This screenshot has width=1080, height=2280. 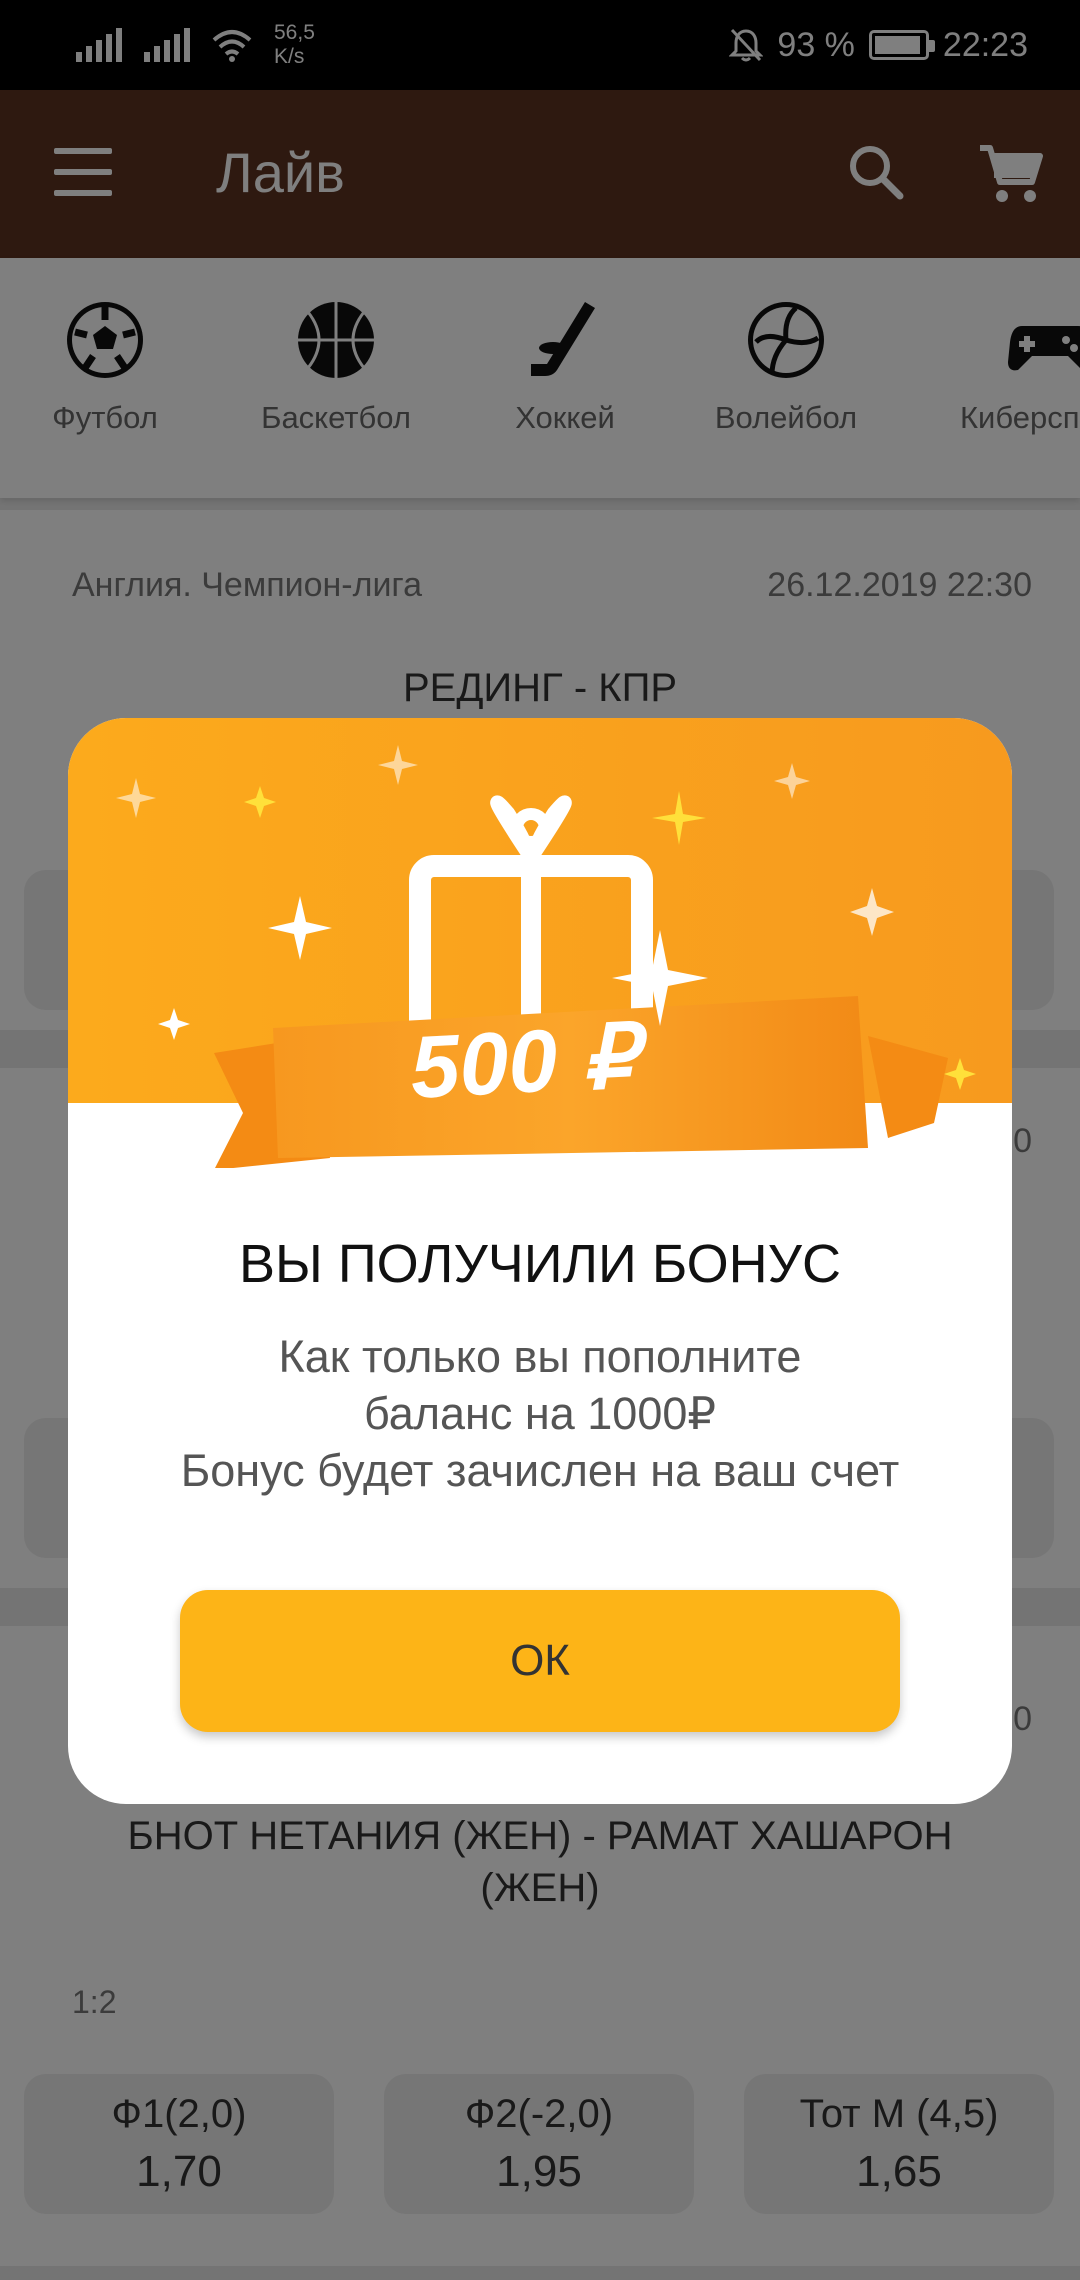 What do you see at coordinates (540, 1661) in the screenshot?
I see `ok-button: ОК` at bounding box center [540, 1661].